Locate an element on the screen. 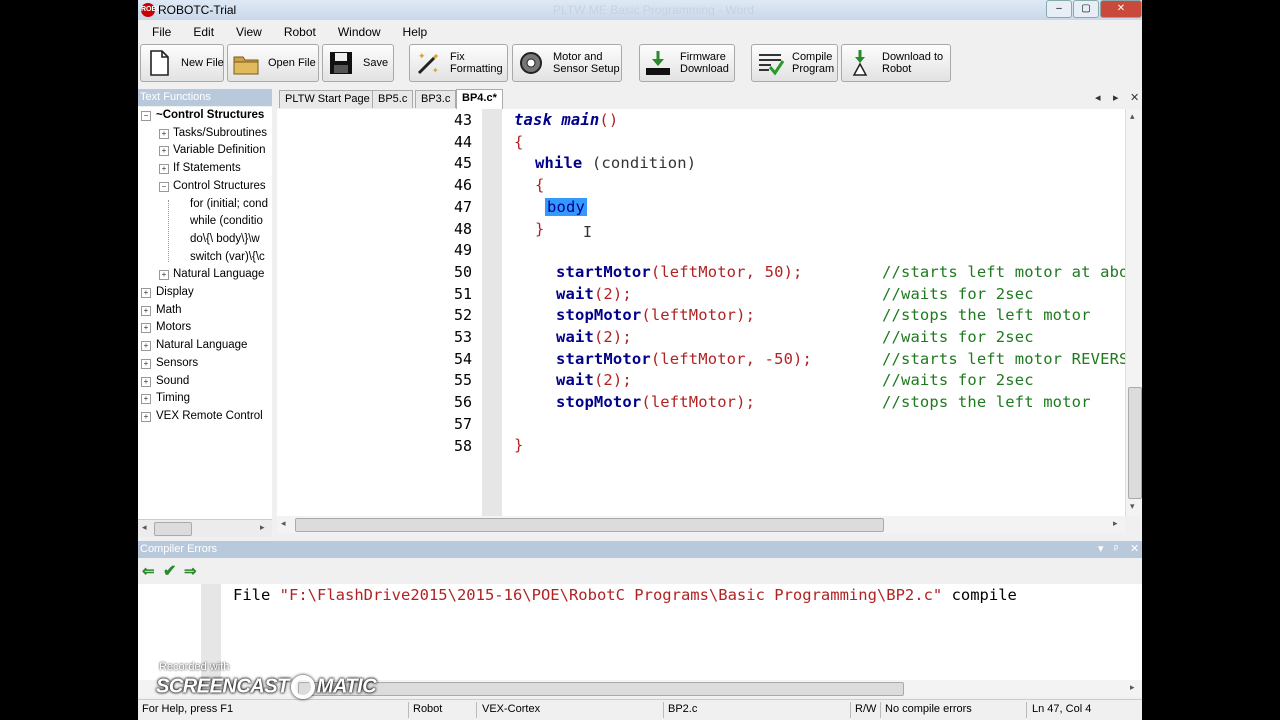 This screenshot has height=720, width=1280. tree-item: Timing is located at coordinates (173, 398).